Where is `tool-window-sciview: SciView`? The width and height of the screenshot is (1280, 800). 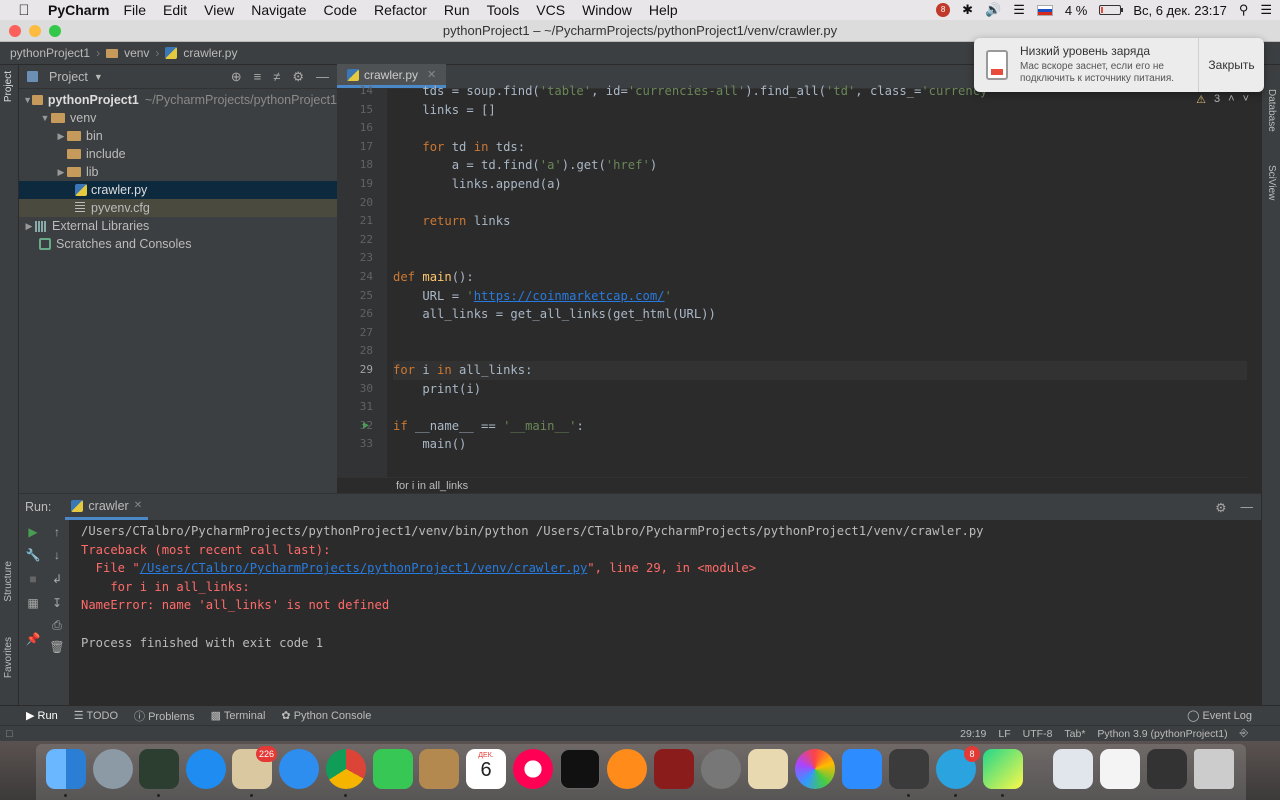 tool-window-sciview: SciView is located at coordinates (1271, 182).